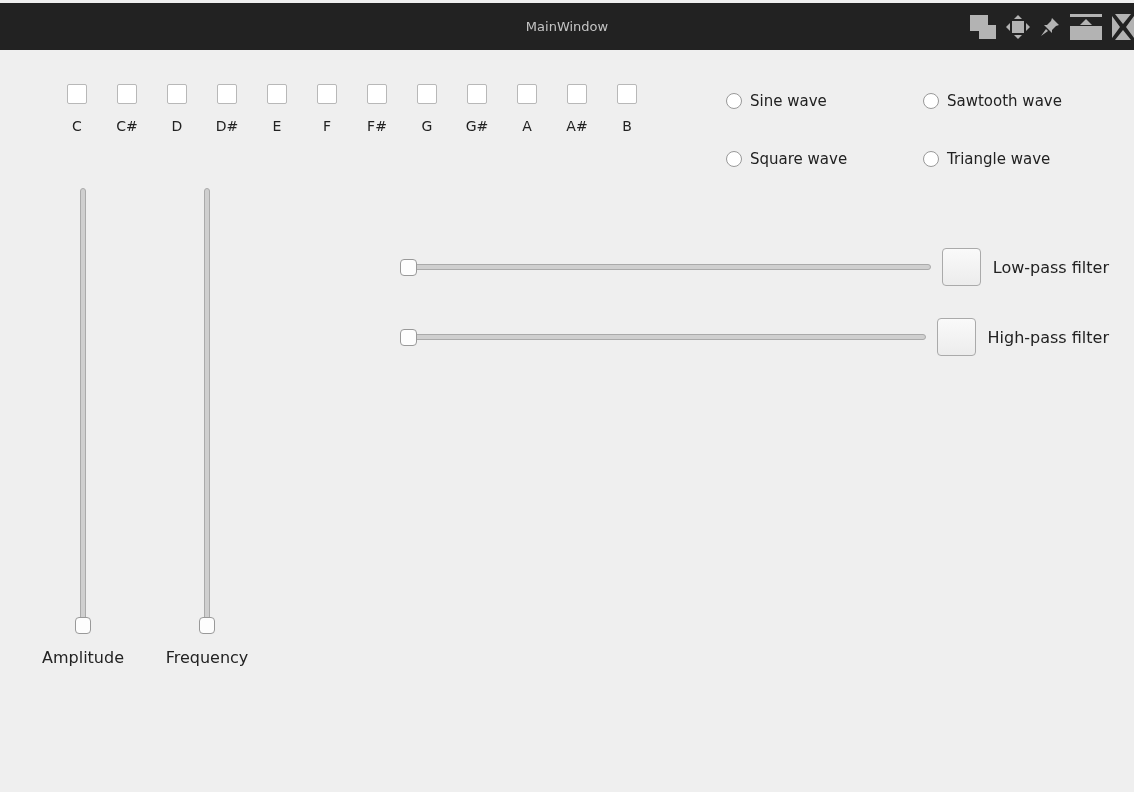  What do you see at coordinates (627, 126) in the screenshot?
I see `note-label: B` at bounding box center [627, 126].